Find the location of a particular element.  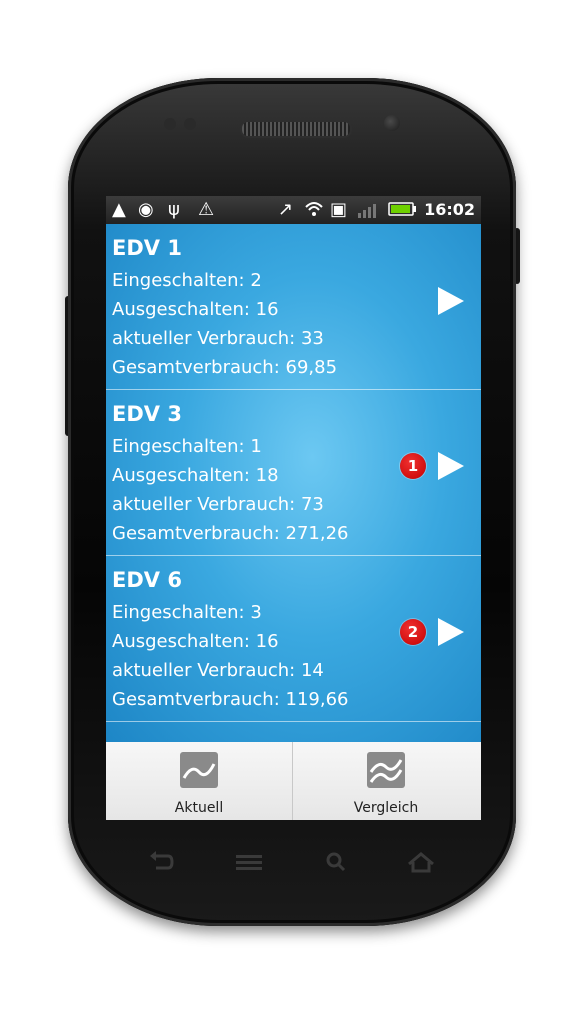

gesamtverbrauch-text: Gesamtverbrauch: 271,26 is located at coordinates (230, 533).